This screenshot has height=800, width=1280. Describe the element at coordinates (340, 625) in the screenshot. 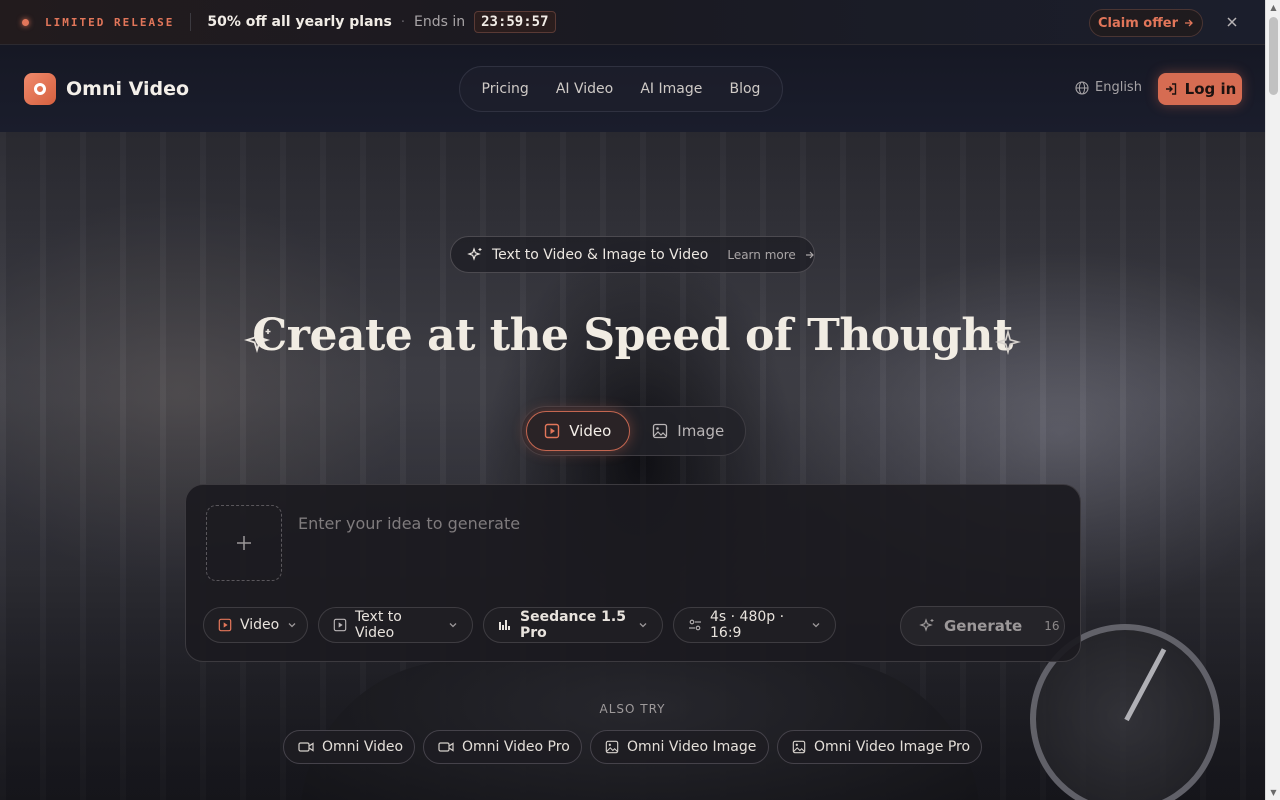

I see `play-square-icon` at that location.